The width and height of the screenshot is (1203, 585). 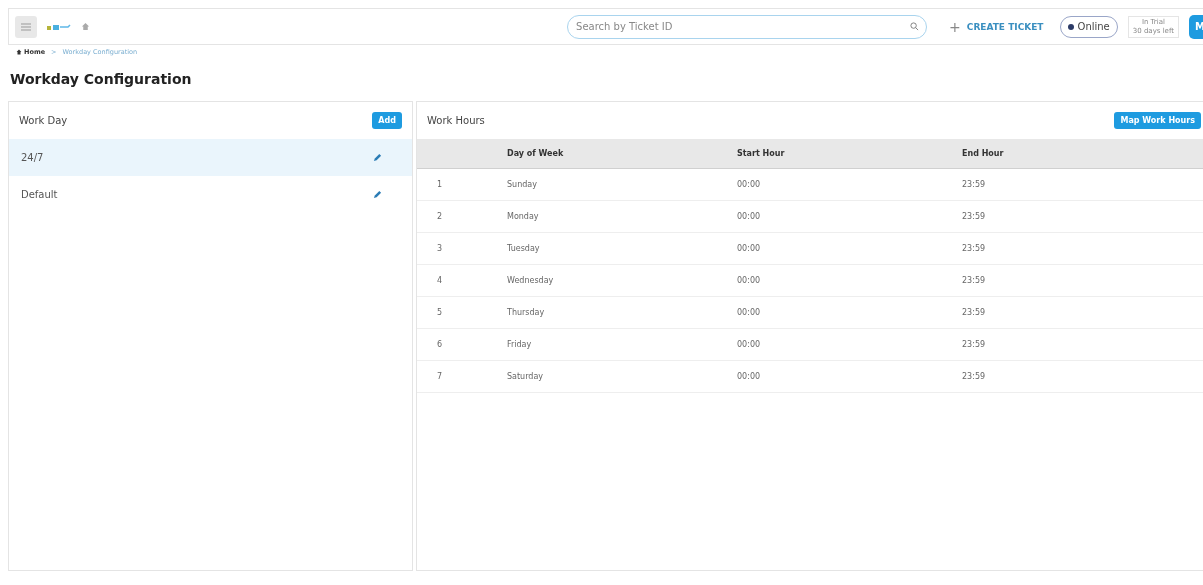 I want to click on table-cell: Saturday, so click(x=525, y=376).